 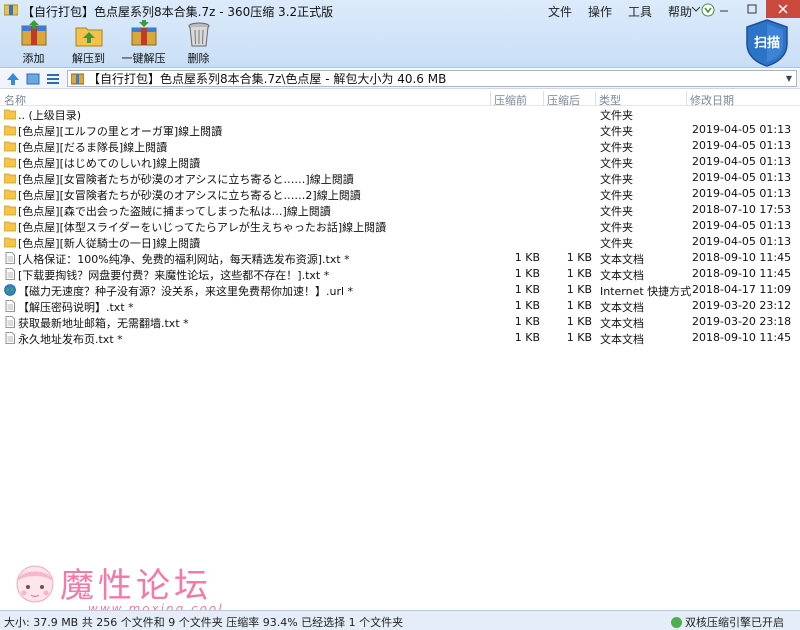 I want to click on file-name: 获取最新地址邮箱，无需翻墙.txt *, so click(x=103, y=323).